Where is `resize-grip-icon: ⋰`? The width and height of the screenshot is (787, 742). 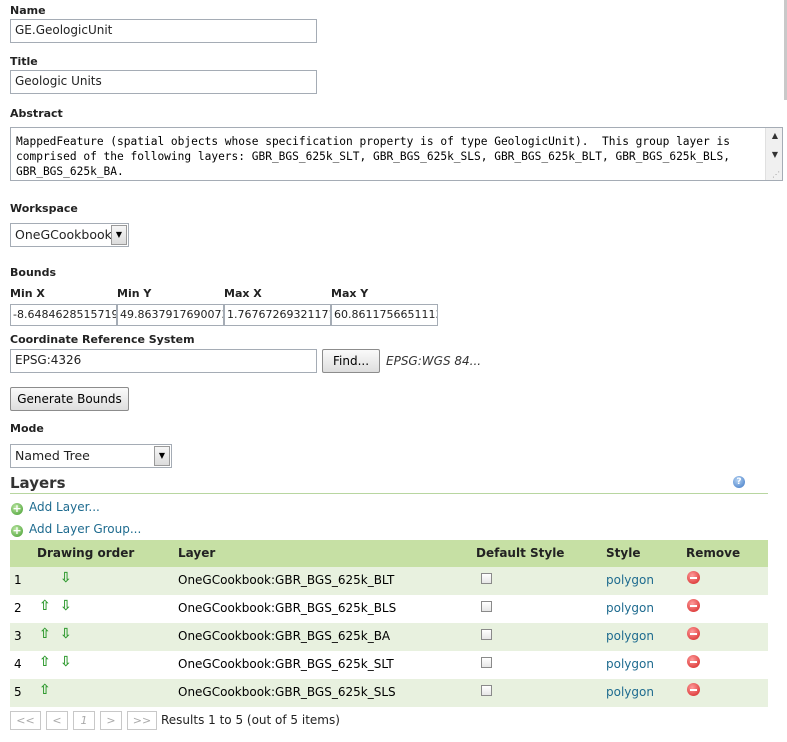
resize-grip-icon: ⋰ is located at coordinates (776, 174).